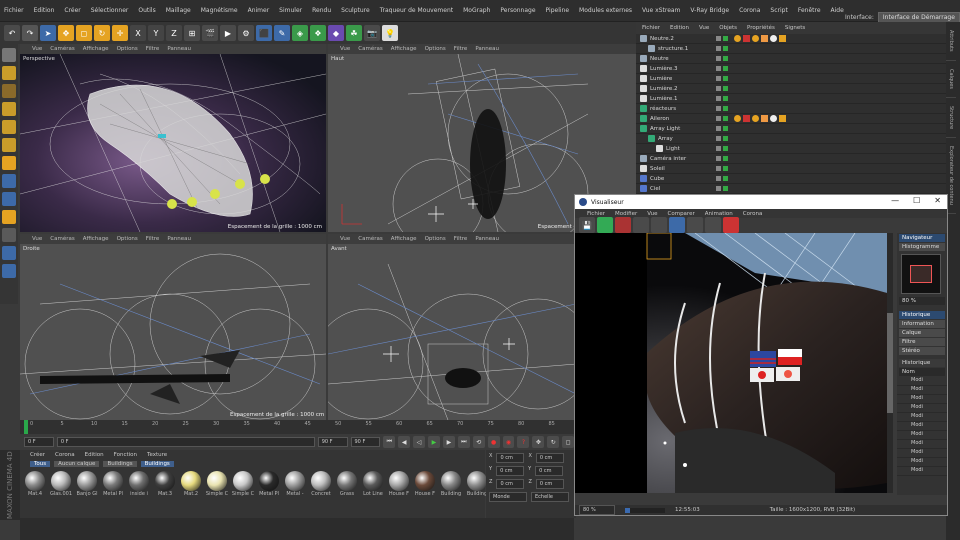  I want to click on object-menu-item: Vue, so click(704, 28).